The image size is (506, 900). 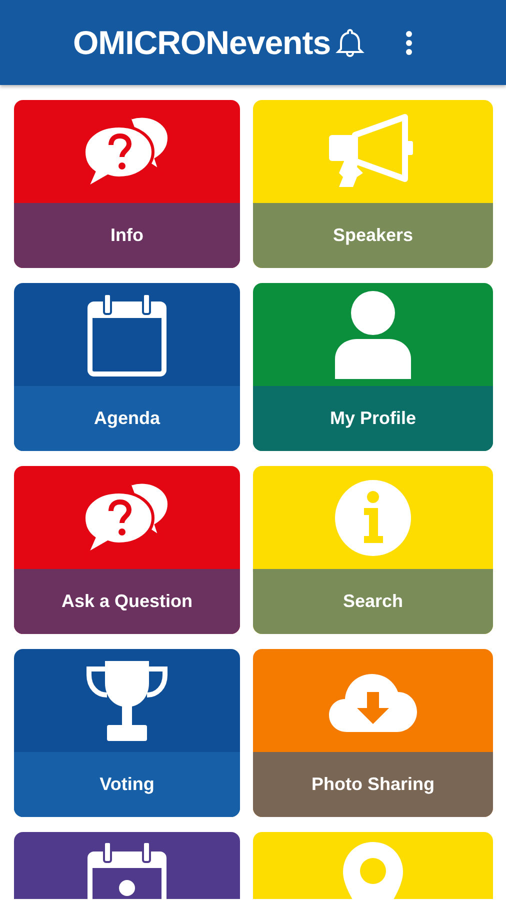 What do you see at coordinates (373, 869) in the screenshot?
I see `map-pin-icon` at bounding box center [373, 869].